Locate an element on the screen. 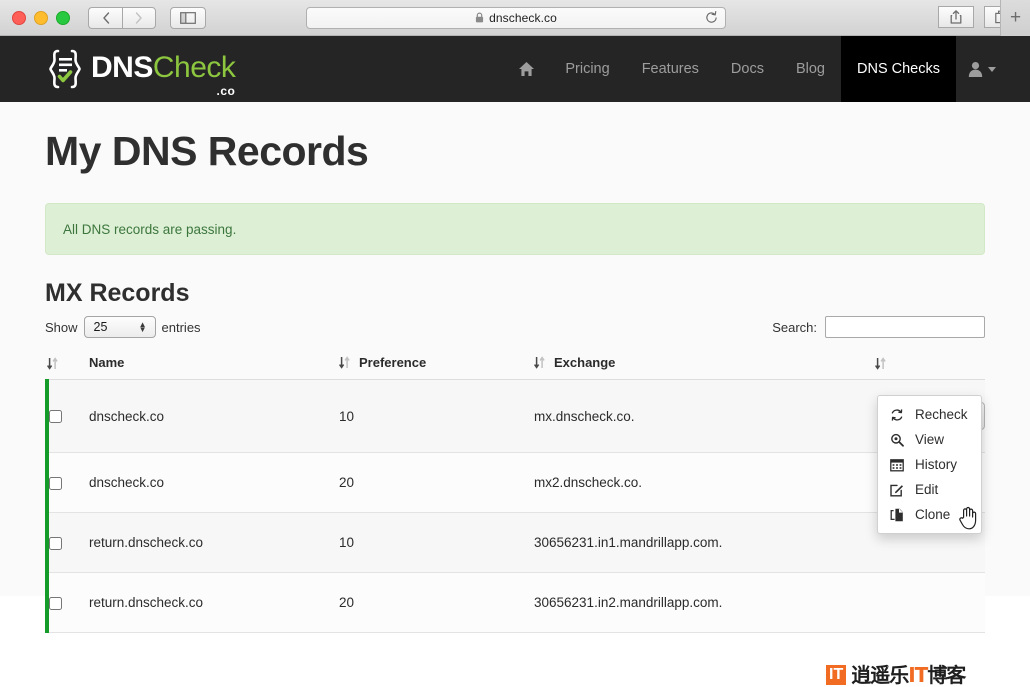  nav-item-pricing: Pricing is located at coordinates (587, 69).